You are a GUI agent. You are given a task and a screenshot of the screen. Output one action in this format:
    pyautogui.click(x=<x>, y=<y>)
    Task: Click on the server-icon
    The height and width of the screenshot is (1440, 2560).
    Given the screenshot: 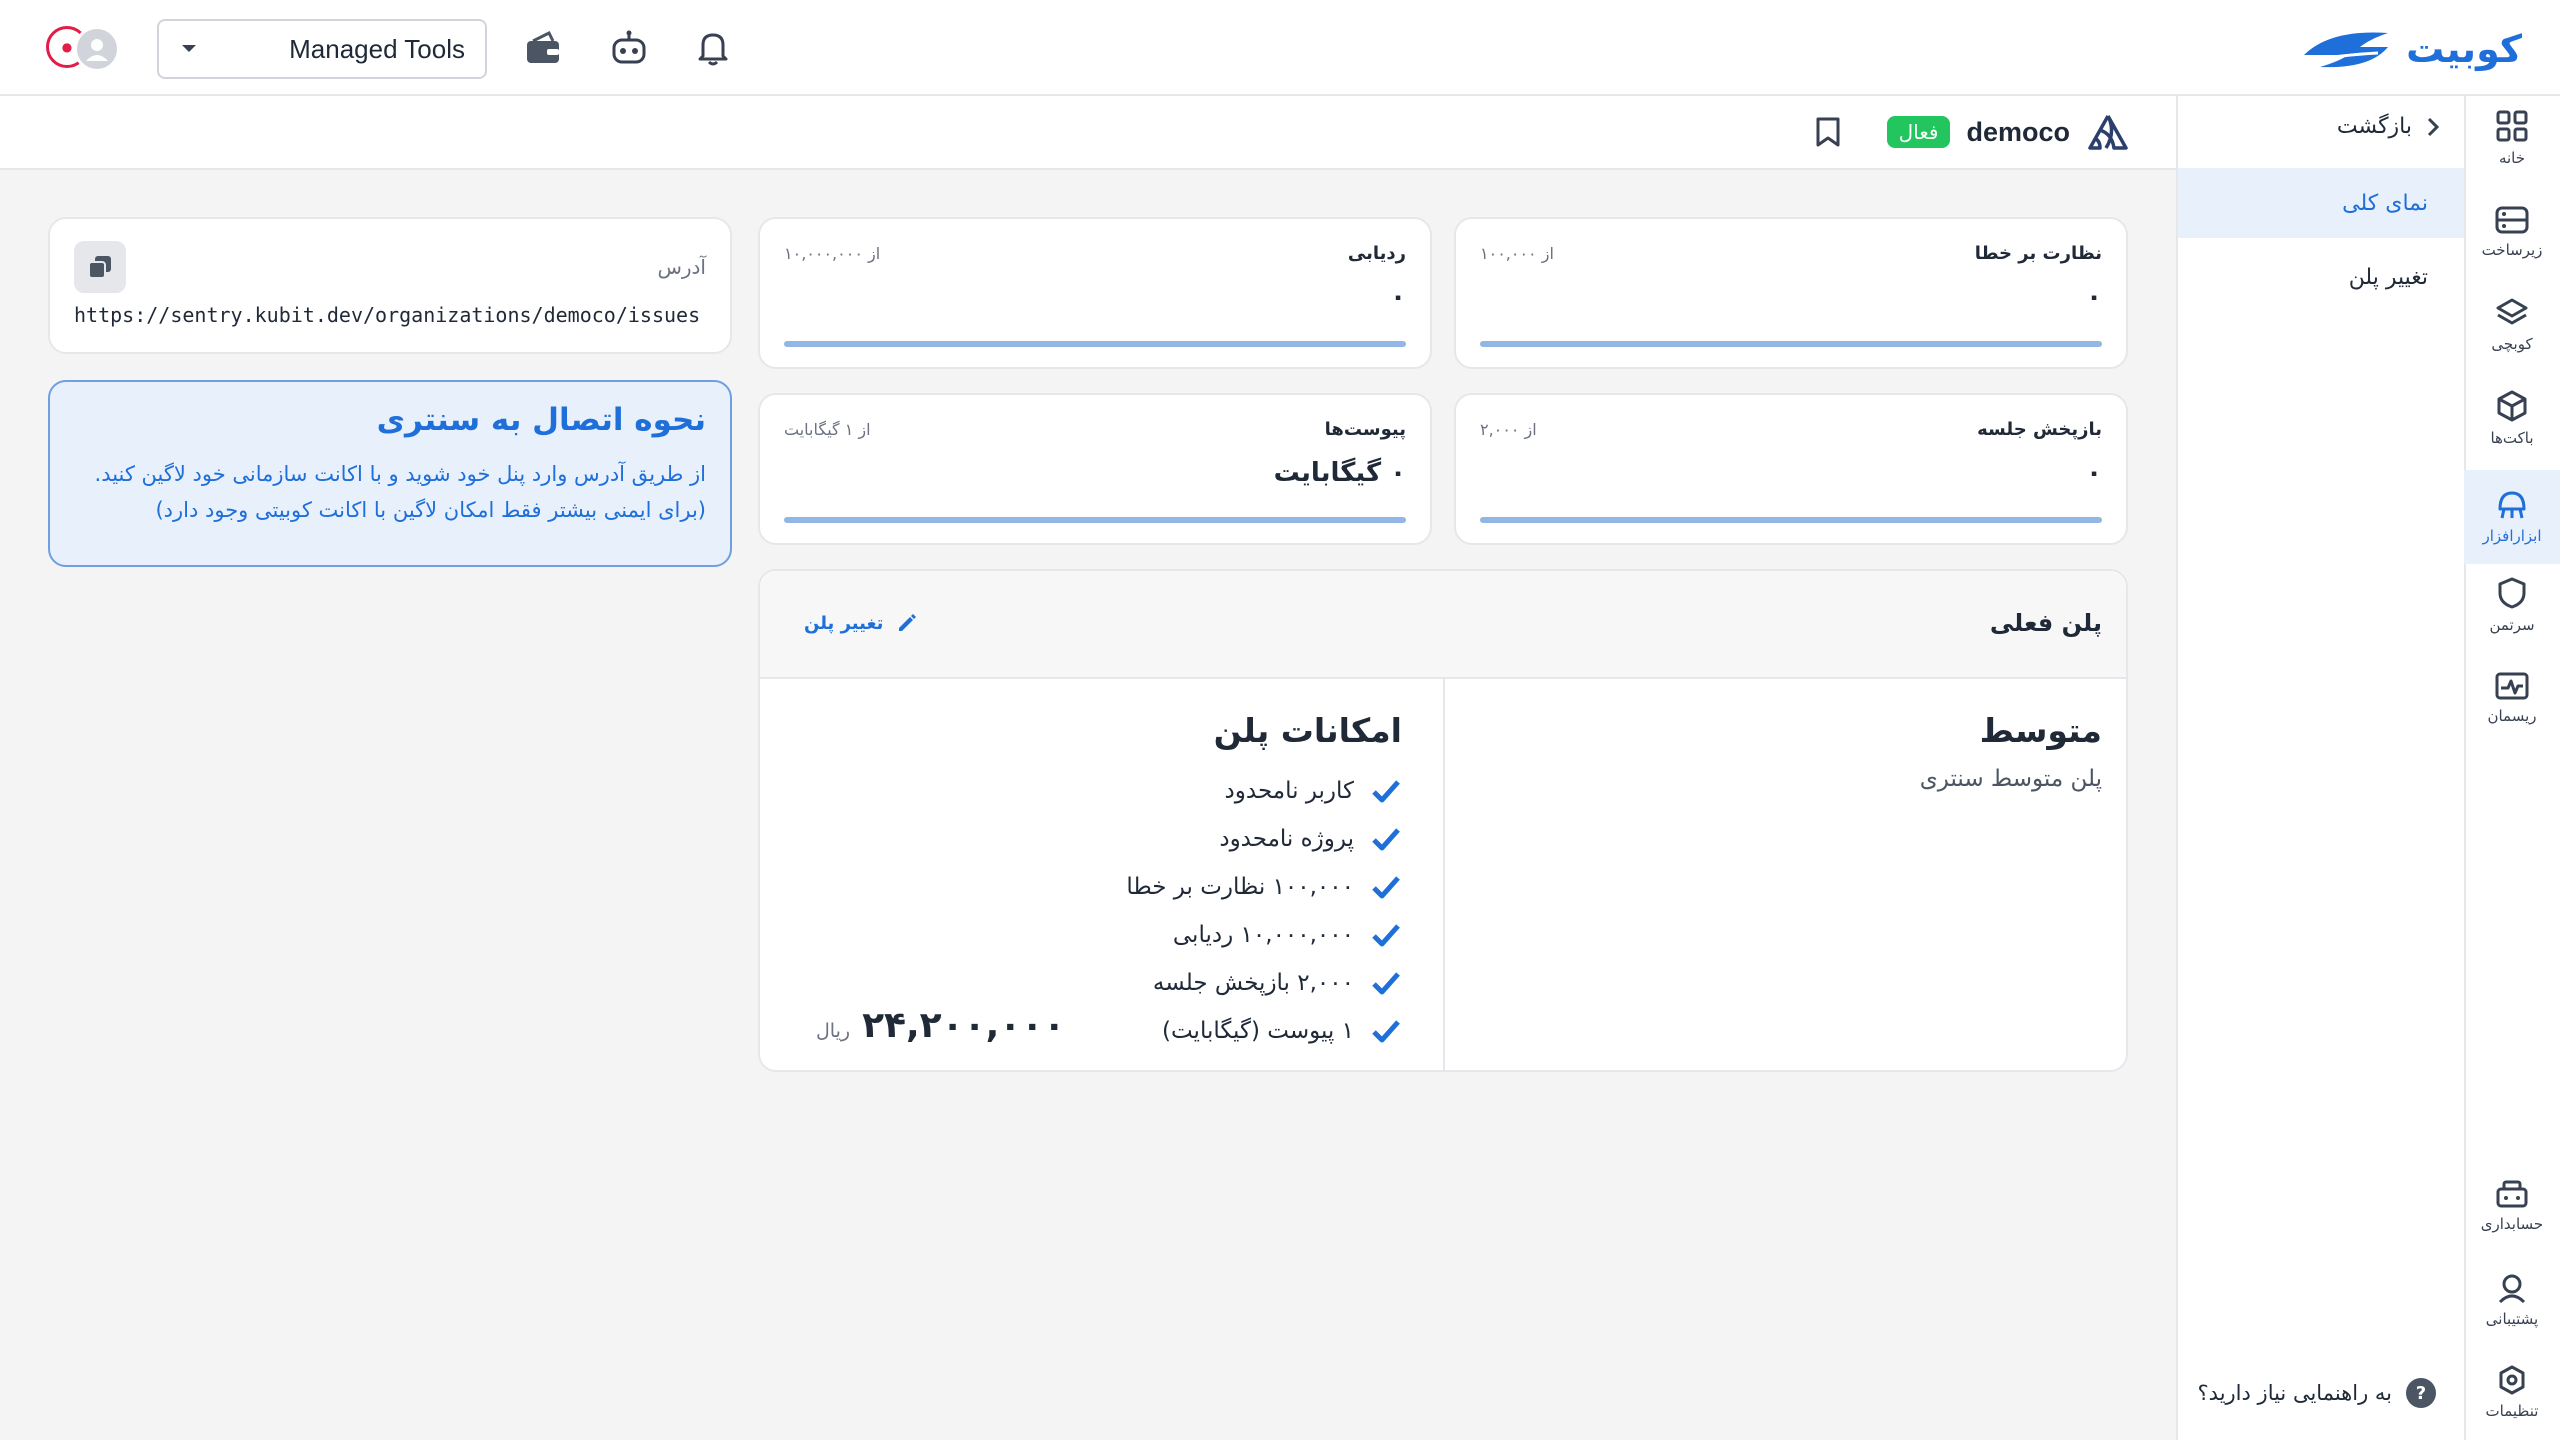 What is the action you would take?
    pyautogui.click(x=2512, y=220)
    